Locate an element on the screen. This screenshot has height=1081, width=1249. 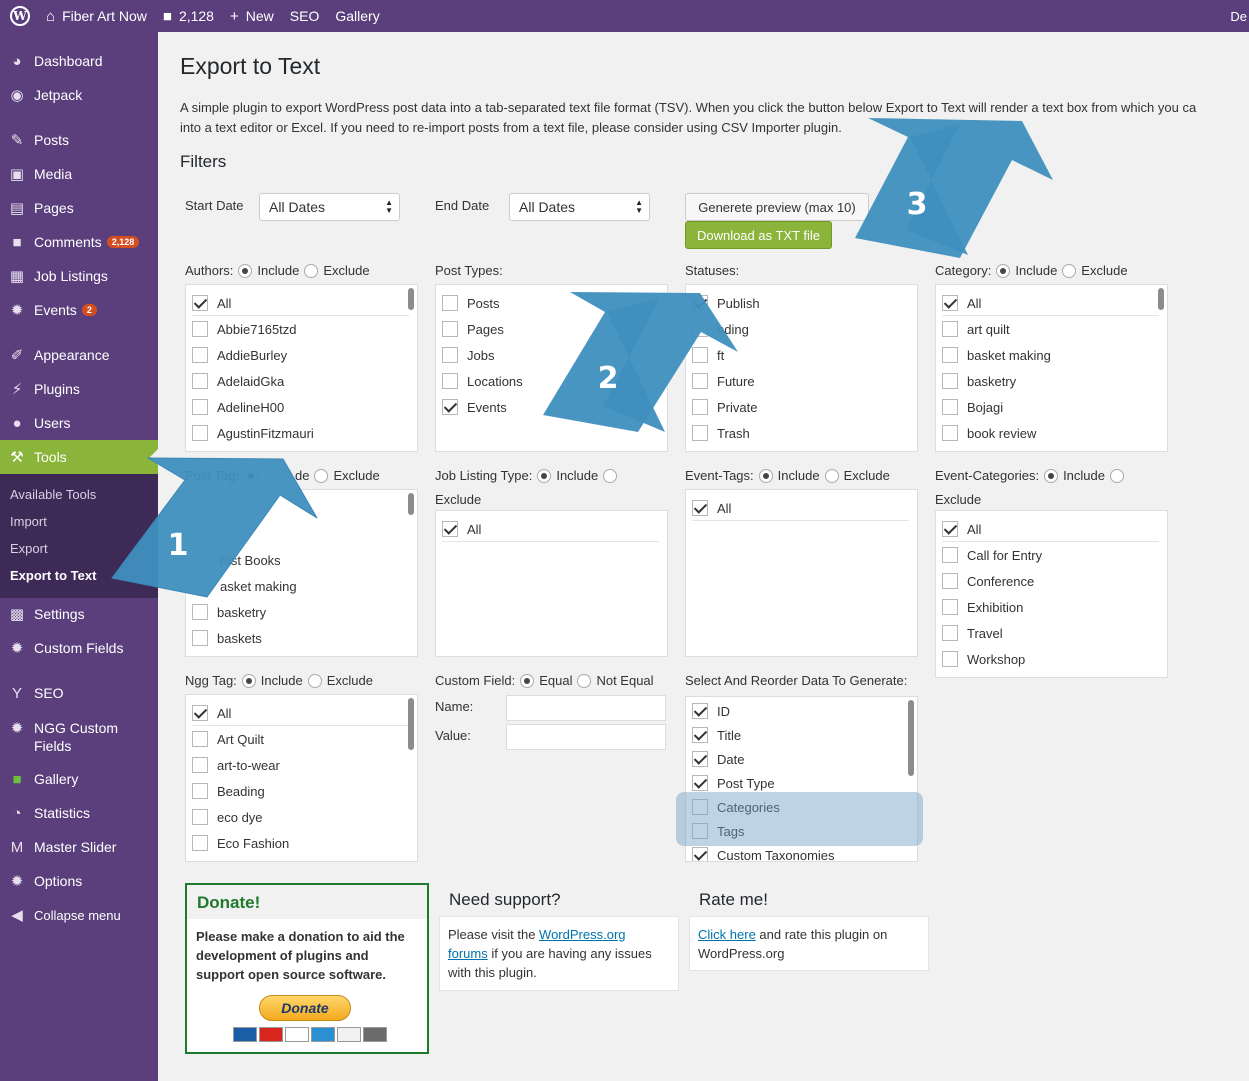
list-item: baskets is located at coordinates (227, 638).